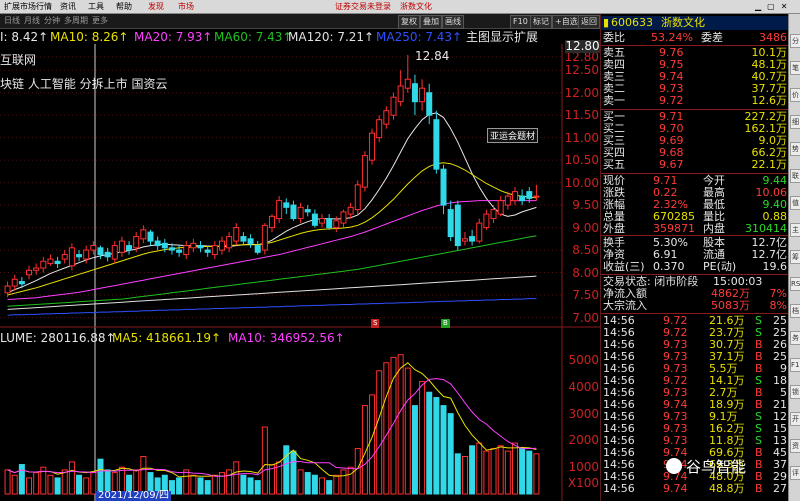 The height and width of the screenshot is (501, 800). I want to click on menu-item-help: 帮助, so click(124, 6).